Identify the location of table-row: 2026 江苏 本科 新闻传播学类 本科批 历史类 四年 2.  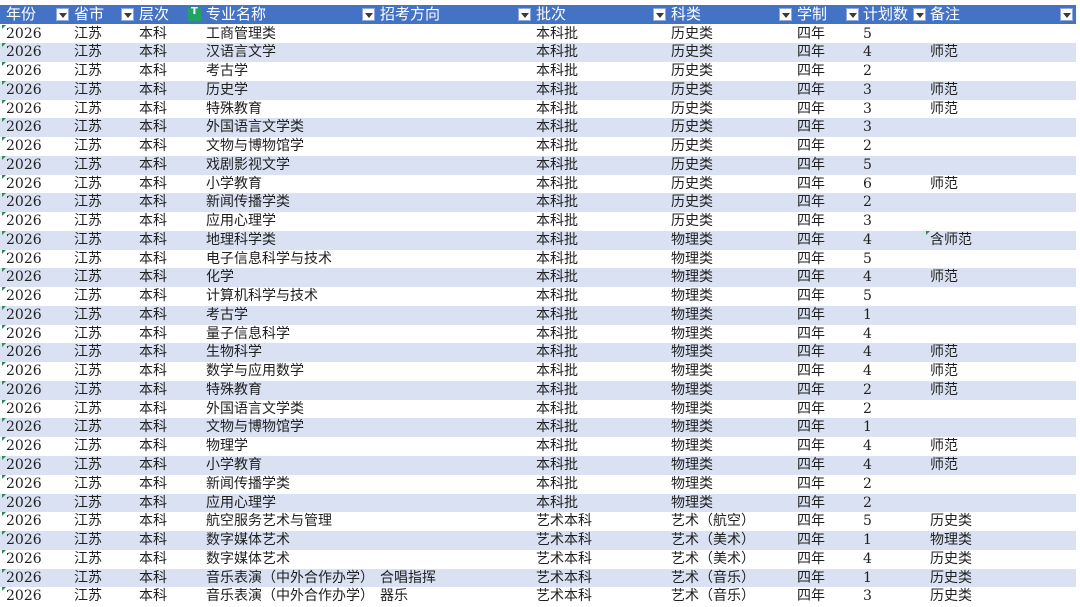
(538, 203).